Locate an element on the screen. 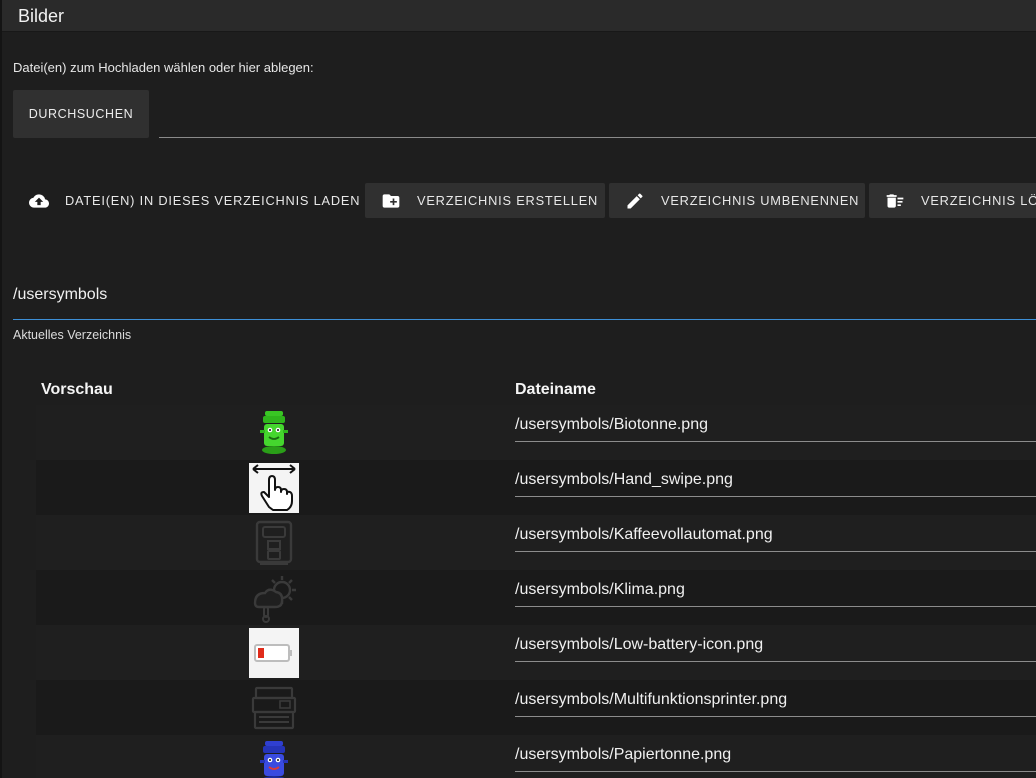 The height and width of the screenshot is (778, 1036). folder-add-icon is located at coordinates (391, 201).